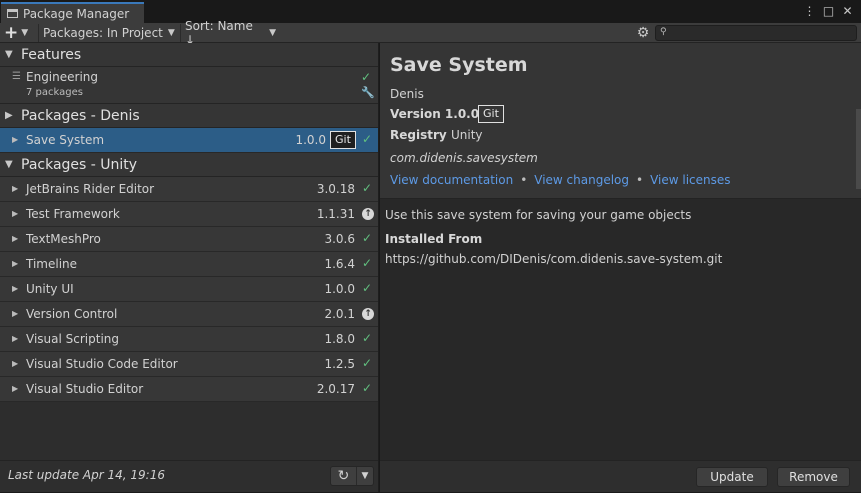 The image size is (861, 493). I want to click on wrench-icon: 🔧, so click(368, 92).